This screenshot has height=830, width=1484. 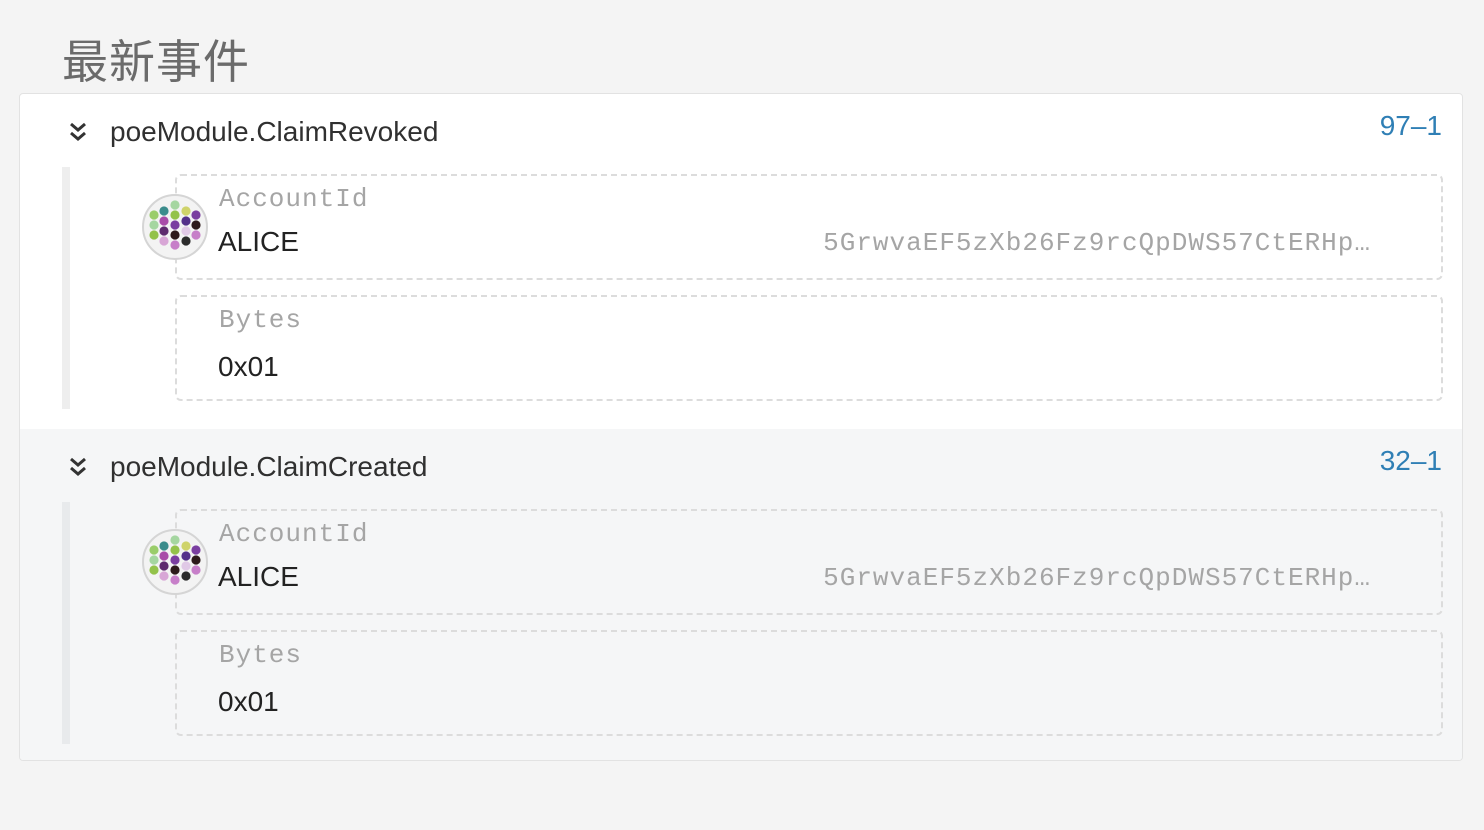 What do you see at coordinates (1411, 461) in the screenshot?
I see `block-event-link: 32–1` at bounding box center [1411, 461].